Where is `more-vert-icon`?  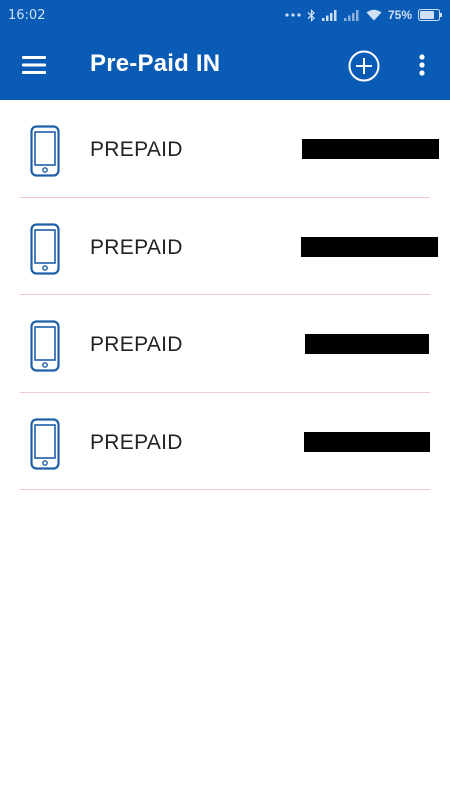 more-vert-icon is located at coordinates (422, 65).